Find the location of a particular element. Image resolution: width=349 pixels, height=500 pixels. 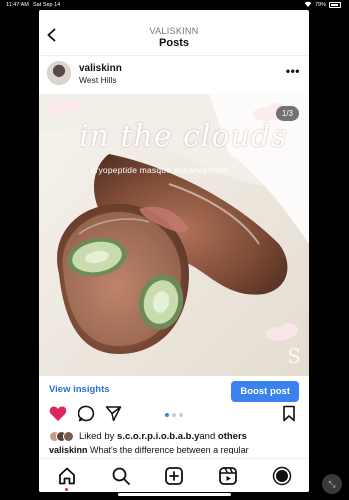

view-insights-button: View insights is located at coordinates (79, 389).